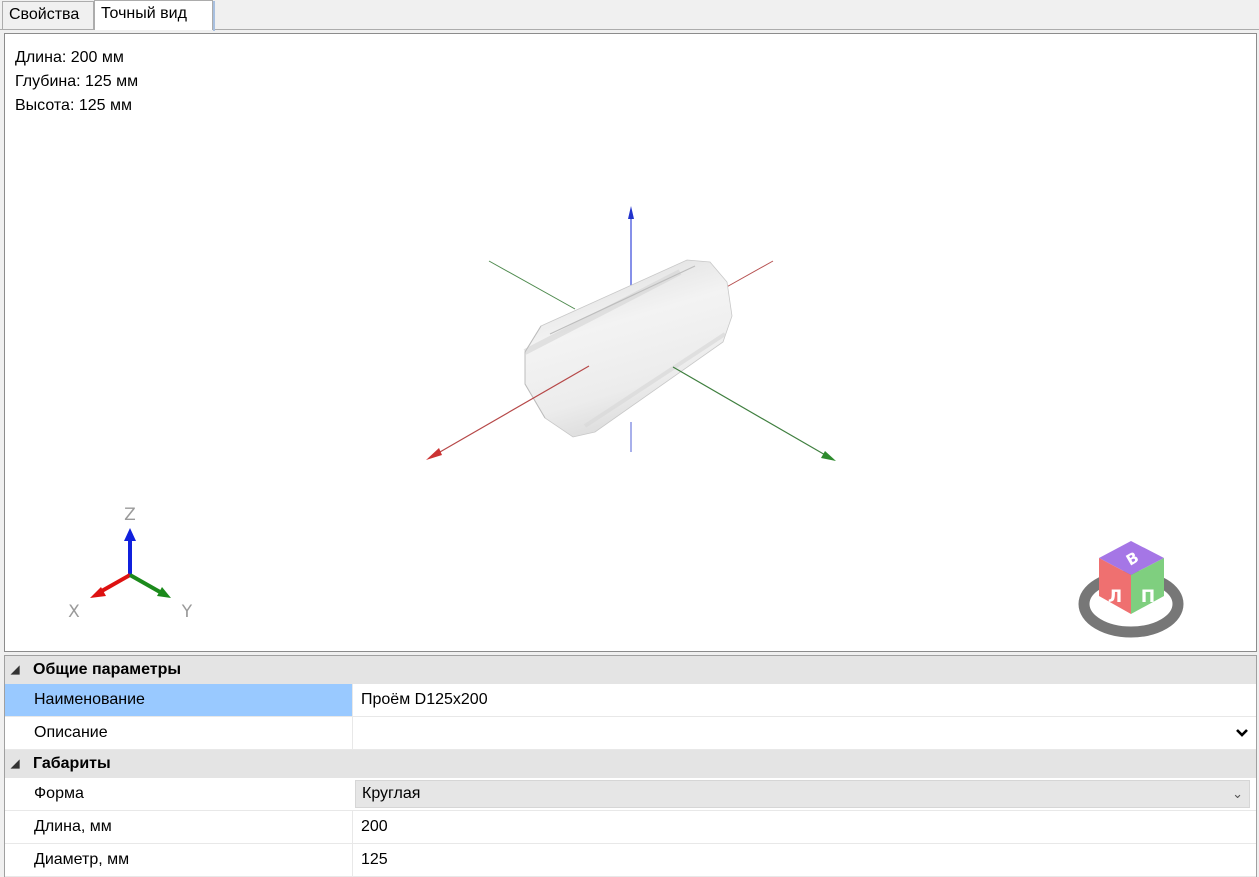 This screenshot has width=1259, height=877. I want to click on y-axis-arrow, so click(828, 456).